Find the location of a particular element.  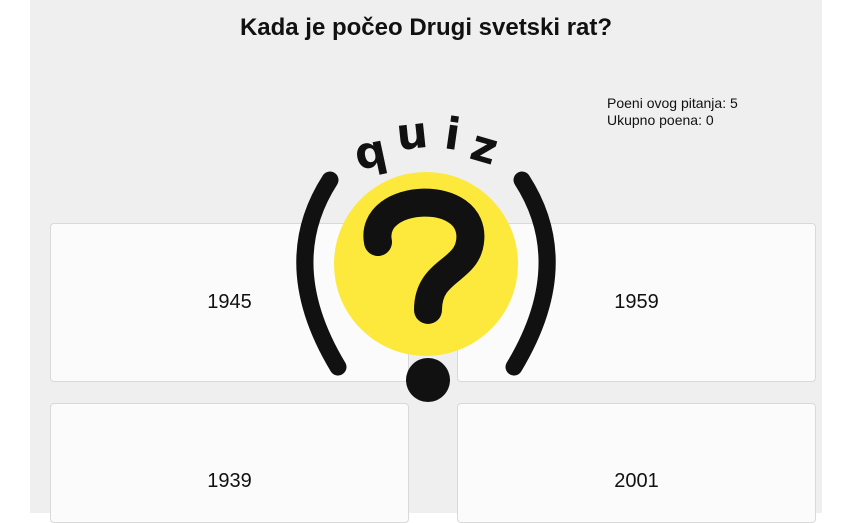

quiz-wordmark: q u i z is located at coordinates (427, 144).